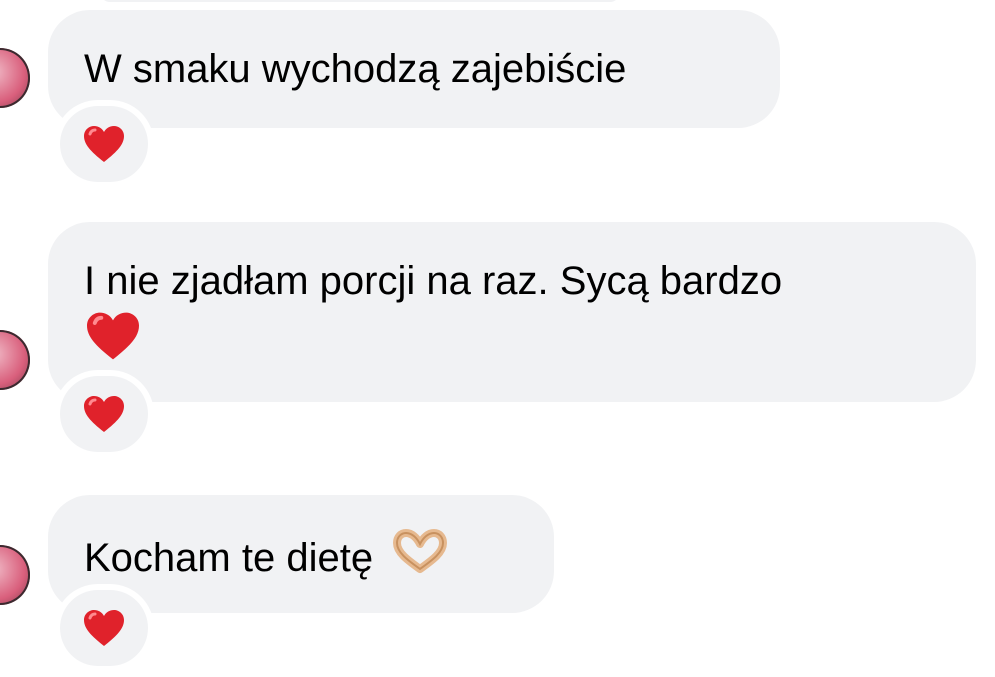 Image resolution: width=995 pixels, height=677 pixels. Describe the element at coordinates (229, 558) in the screenshot. I see `message-text: Kocham te dietę` at that location.